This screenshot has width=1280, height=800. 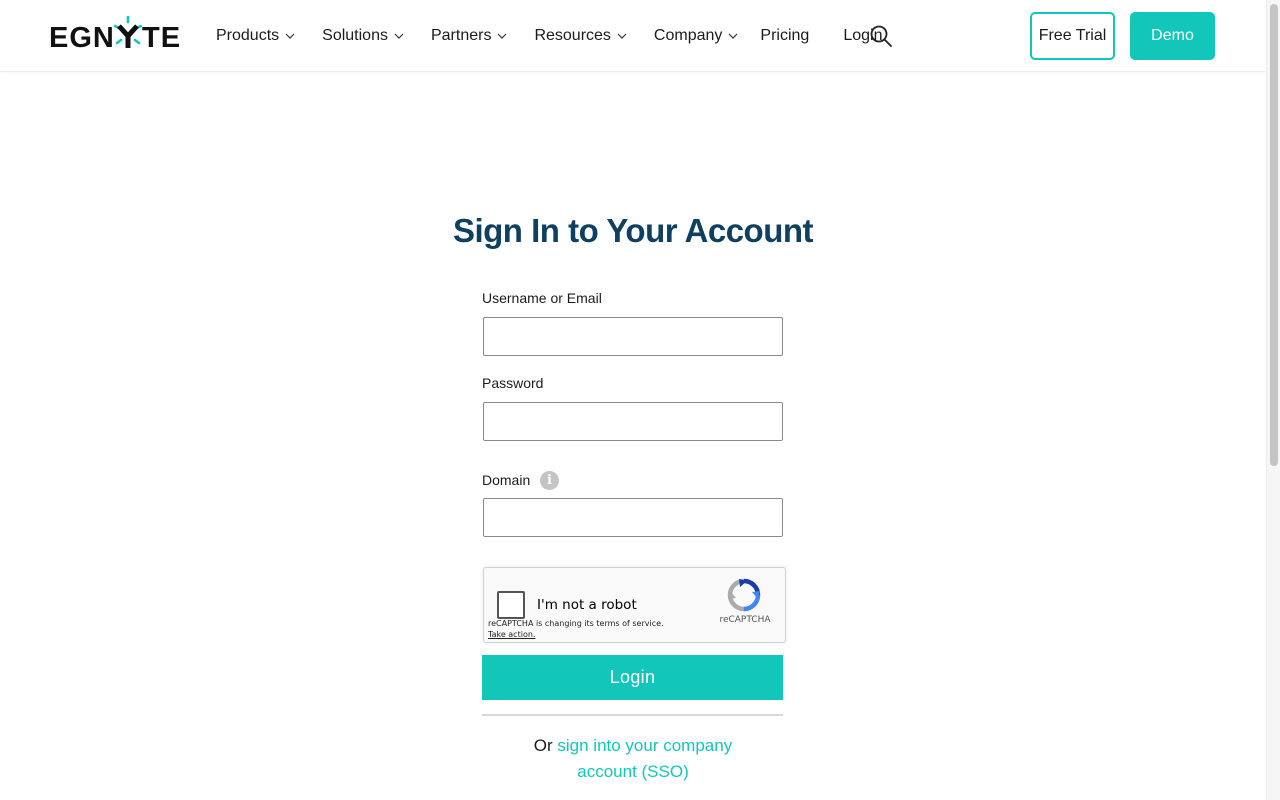 What do you see at coordinates (506, 480) in the screenshot?
I see `domain-label: Domain` at bounding box center [506, 480].